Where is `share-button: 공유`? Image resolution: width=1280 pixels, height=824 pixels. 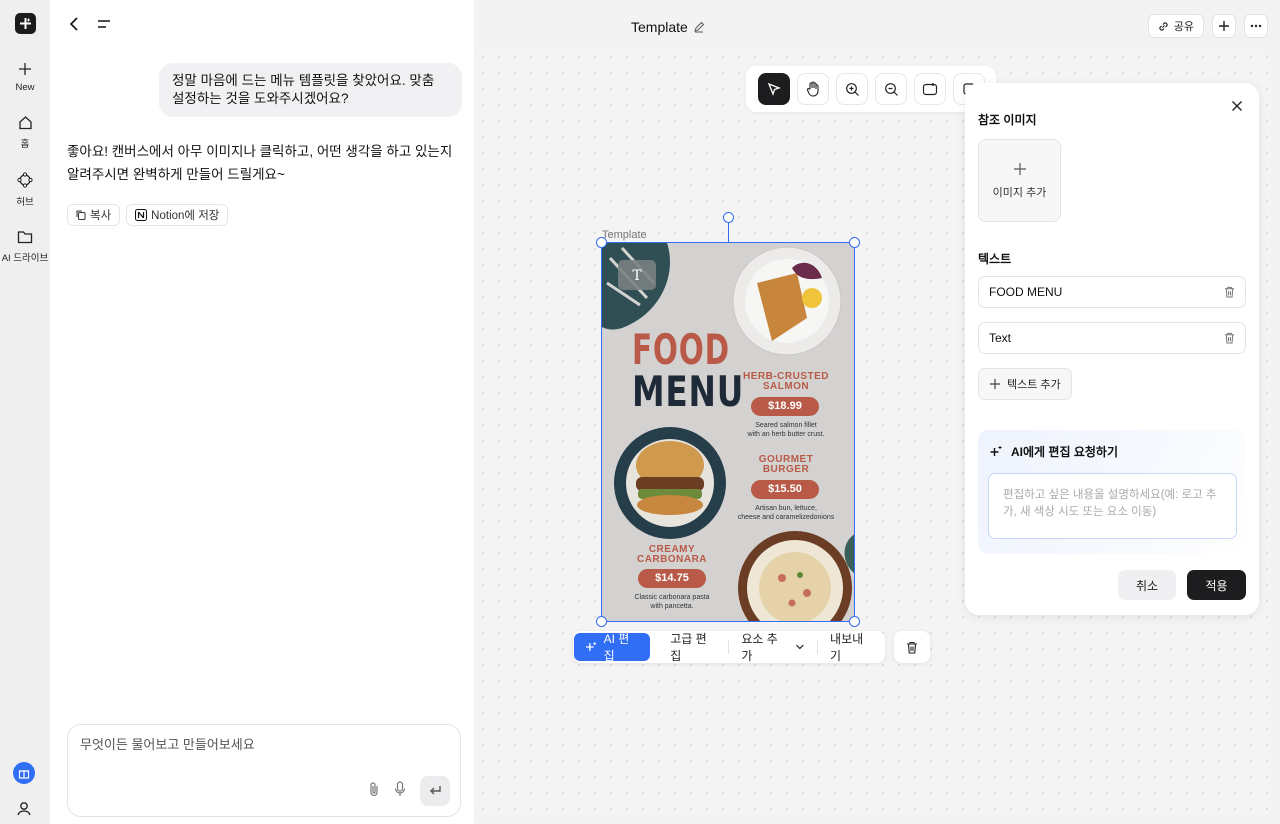 share-button: 공유 is located at coordinates (1175, 26).